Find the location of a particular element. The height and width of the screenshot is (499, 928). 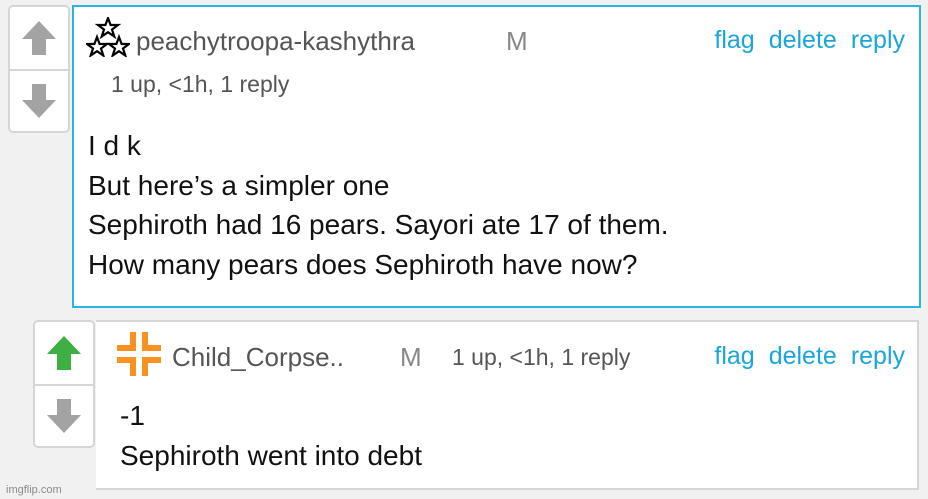

comment-line: How many pears does Sephiroth have now? is located at coordinates (363, 264).